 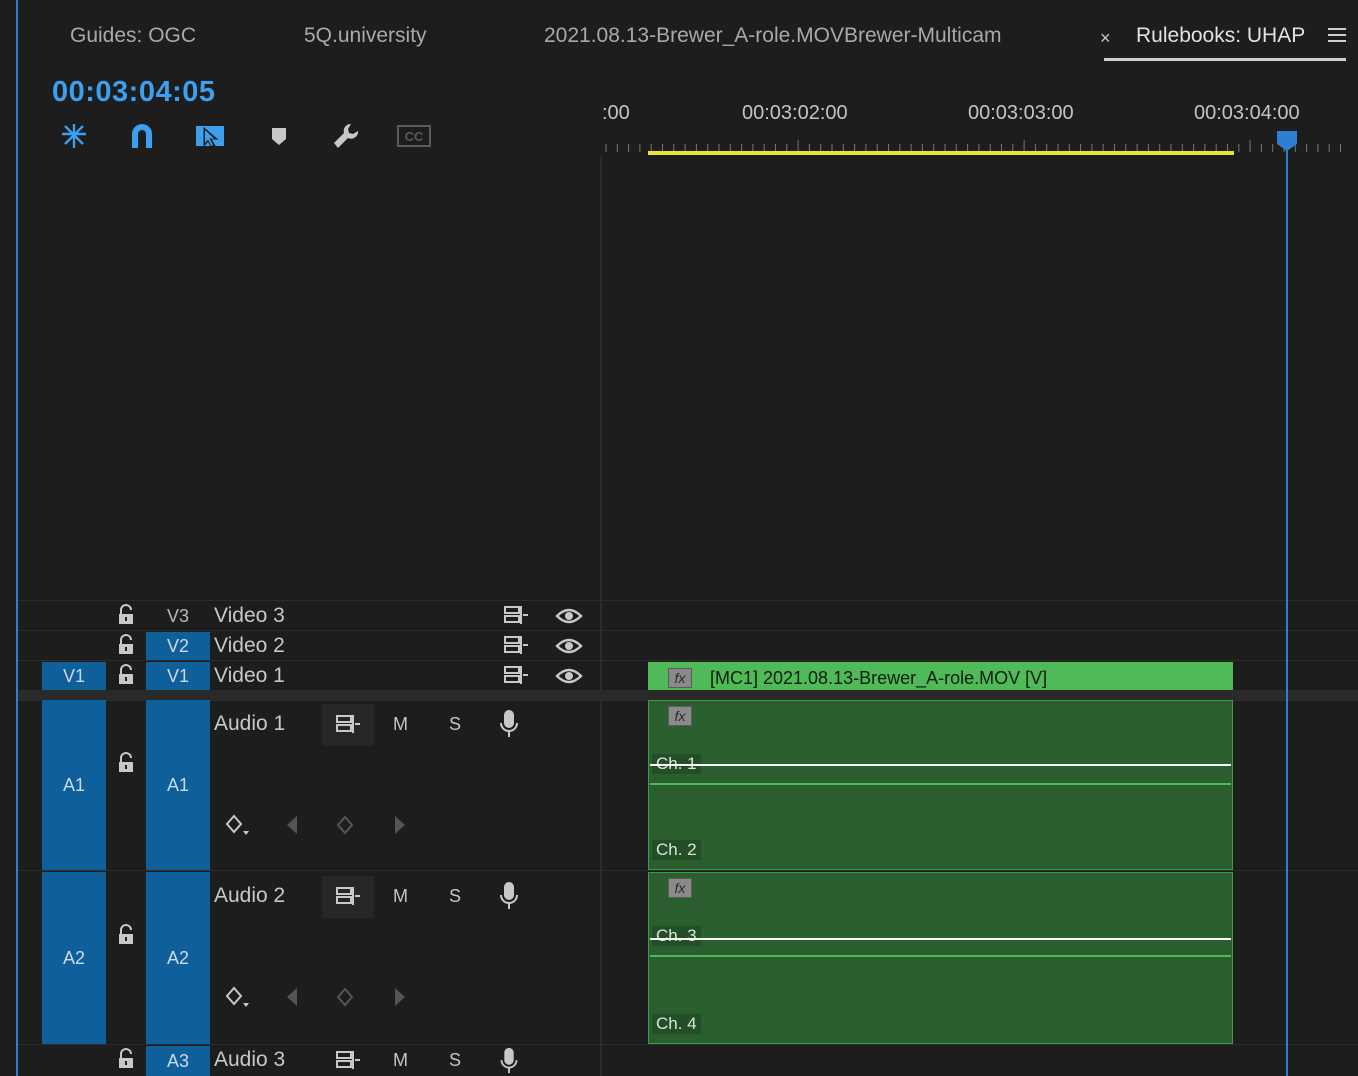 I want to click on panel-menu-icon, so click(x=1337, y=37).